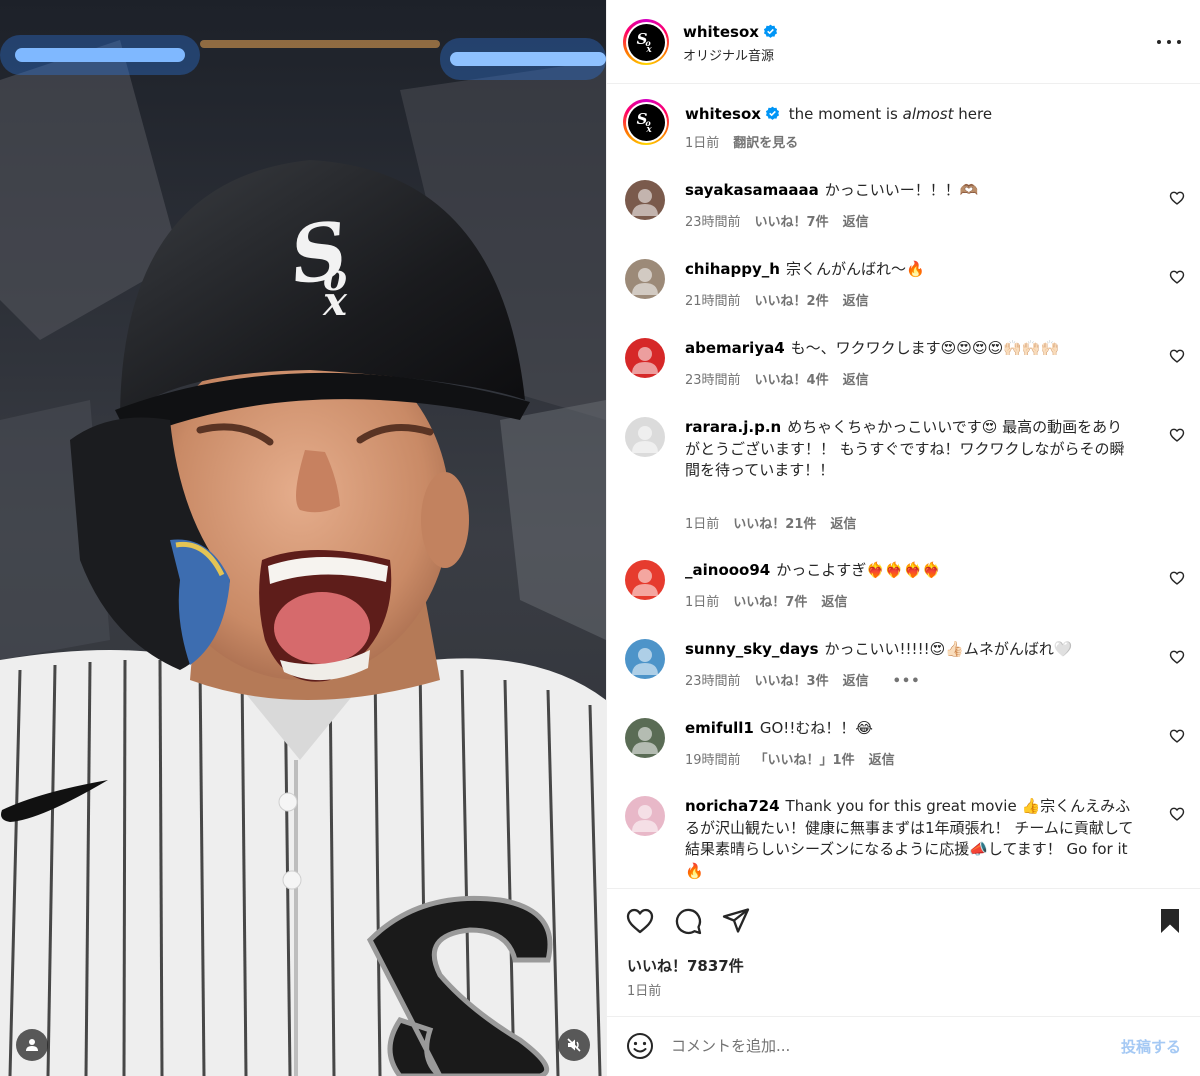  Describe the element at coordinates (774, 524) in the screenshot. I see `comment-like-count: いいね！21件` at that location.